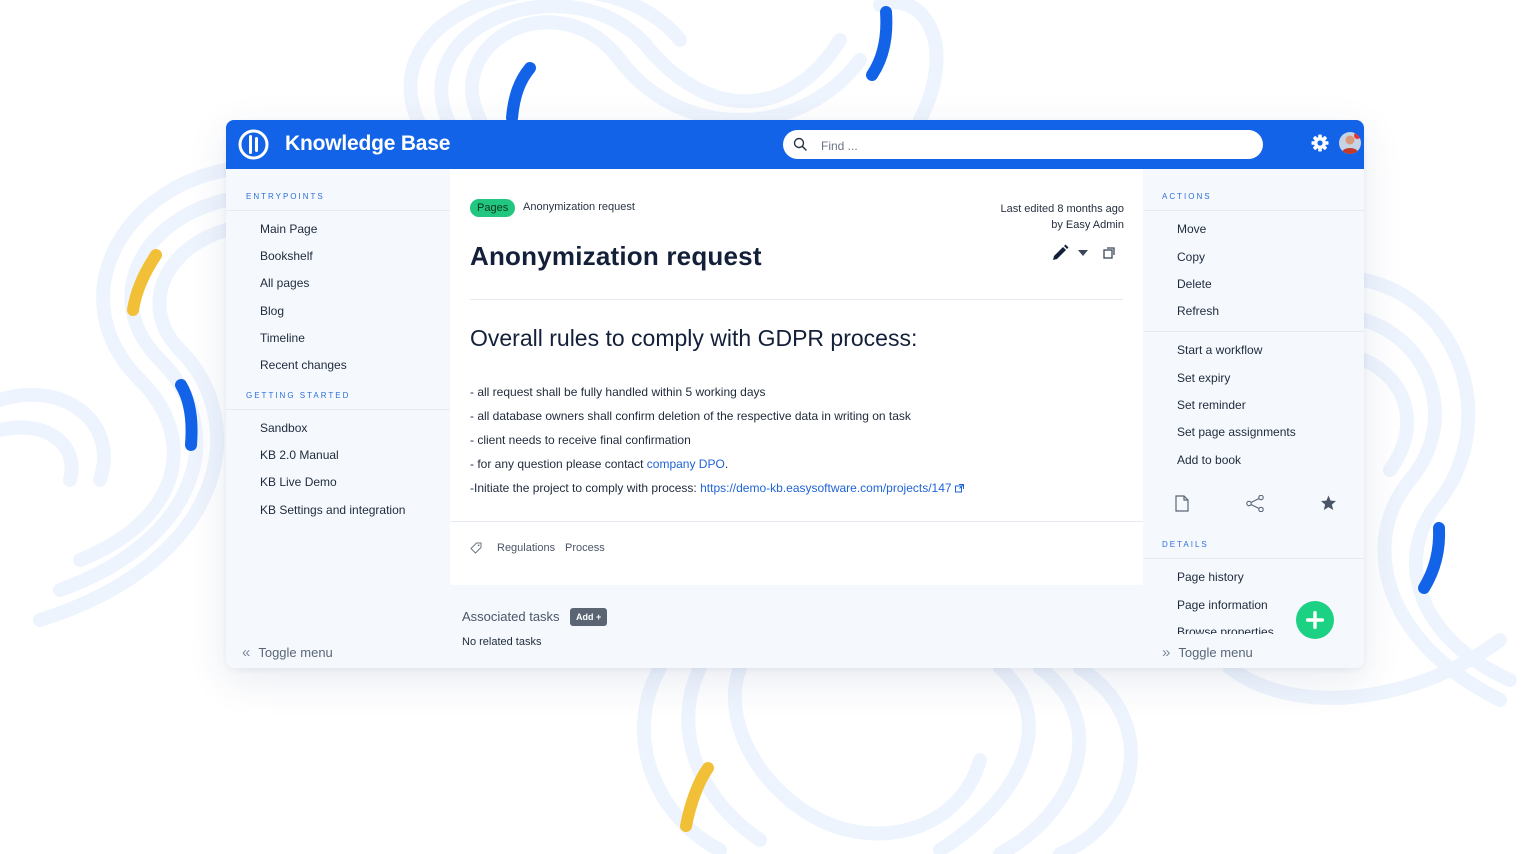  I want to click on action-set-expiry: Set expiry, so click(1203, 378).